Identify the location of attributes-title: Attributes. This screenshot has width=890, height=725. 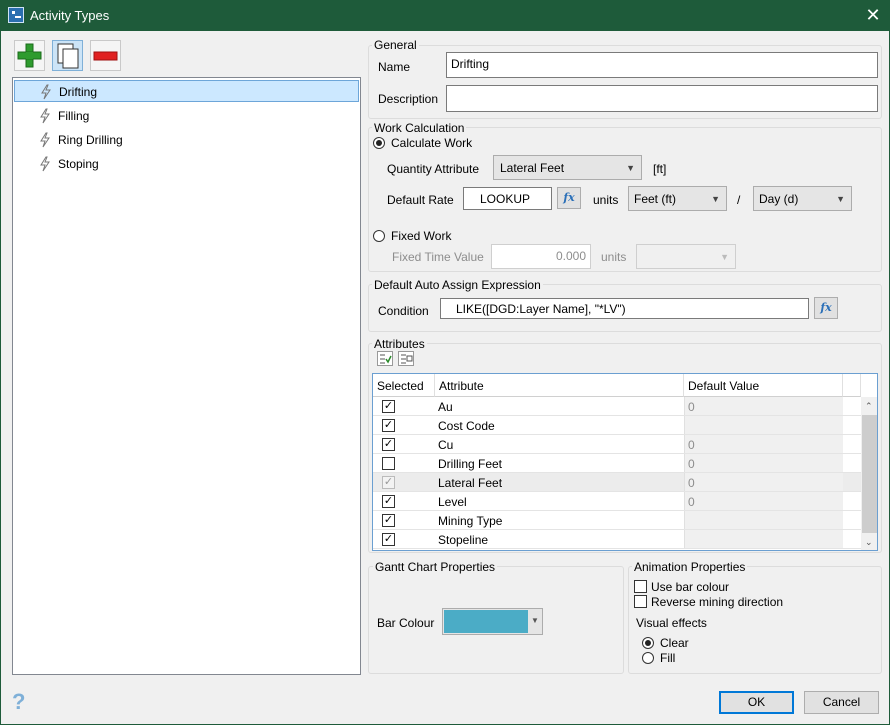
(399, 344).